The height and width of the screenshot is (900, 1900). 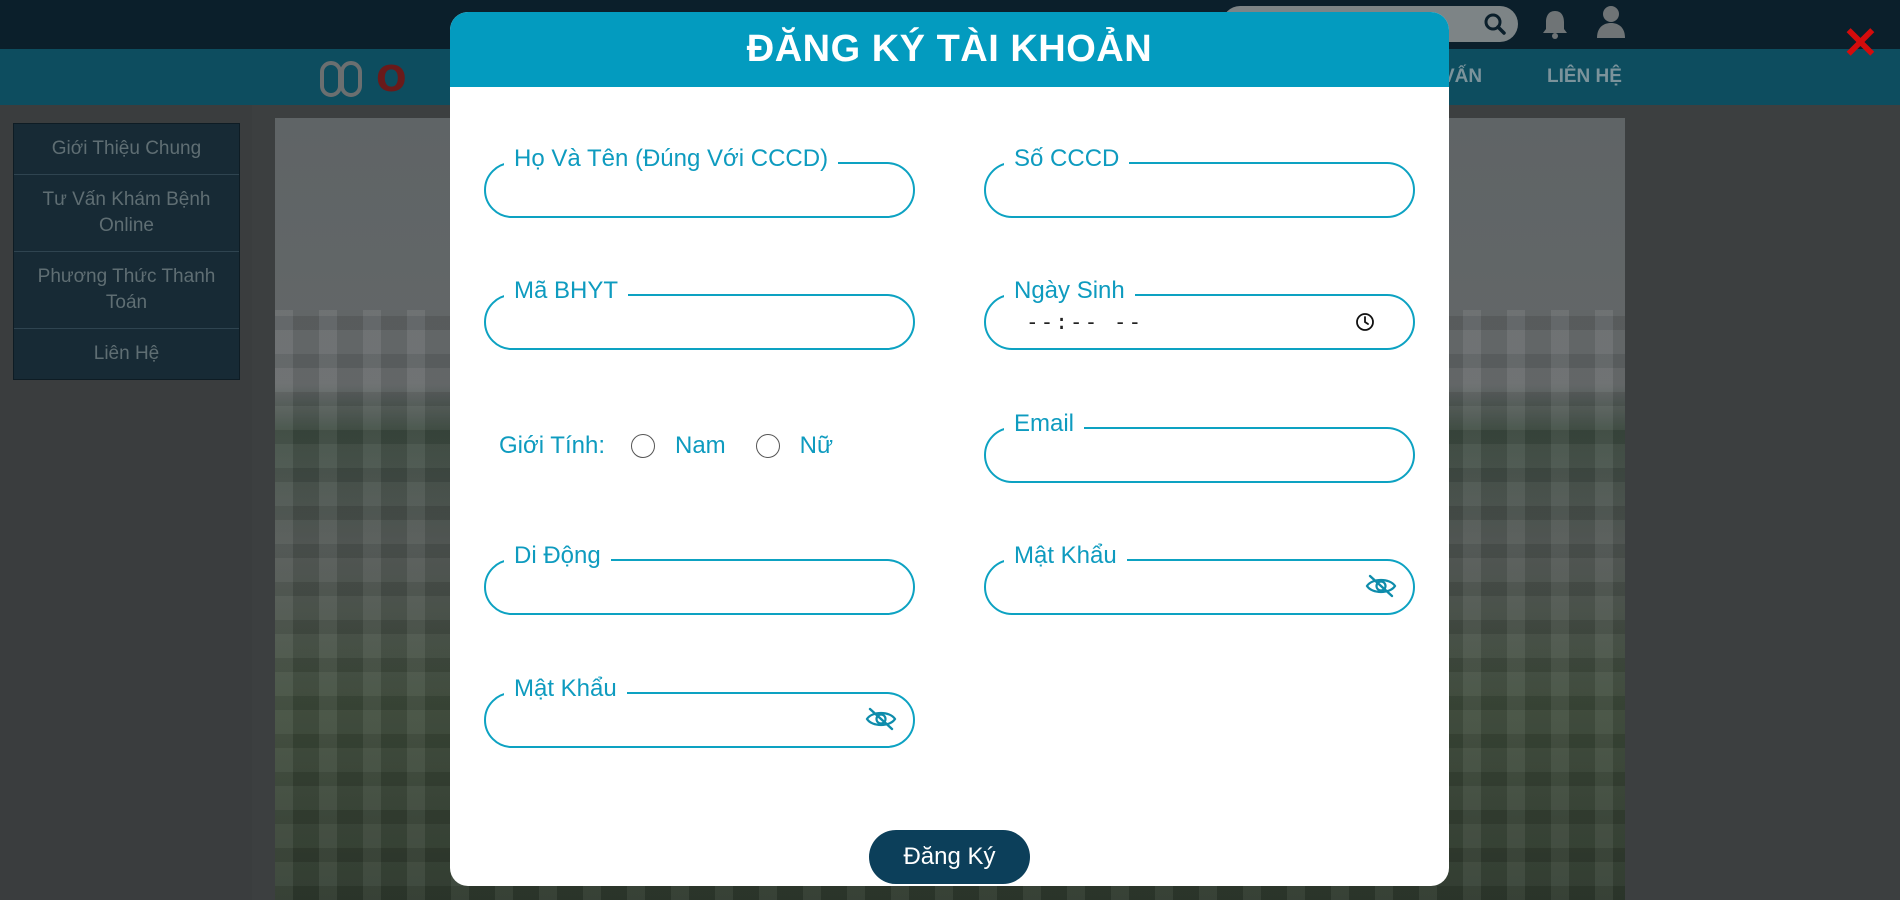 What do you see at coordinates (391, 79) in the screenshot?
I see `logo-text: O` at bounding box center [391, 79].